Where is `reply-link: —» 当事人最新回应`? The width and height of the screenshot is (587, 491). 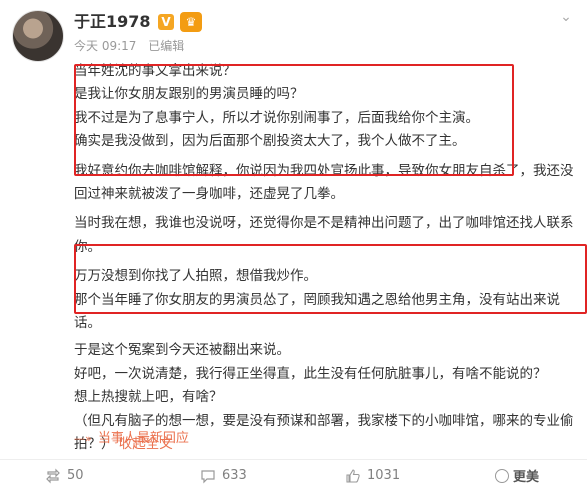
reply-link: —» 当事人最新回应 is located at coordinates (131, 439).